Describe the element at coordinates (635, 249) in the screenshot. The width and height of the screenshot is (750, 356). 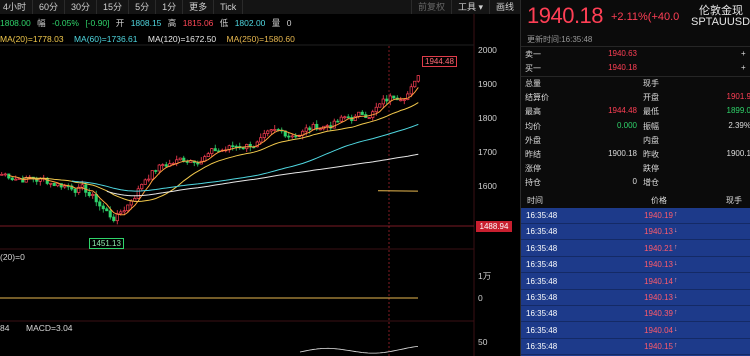
I see `tick-row: 16:35:48 1940.21 ↑` at that location.